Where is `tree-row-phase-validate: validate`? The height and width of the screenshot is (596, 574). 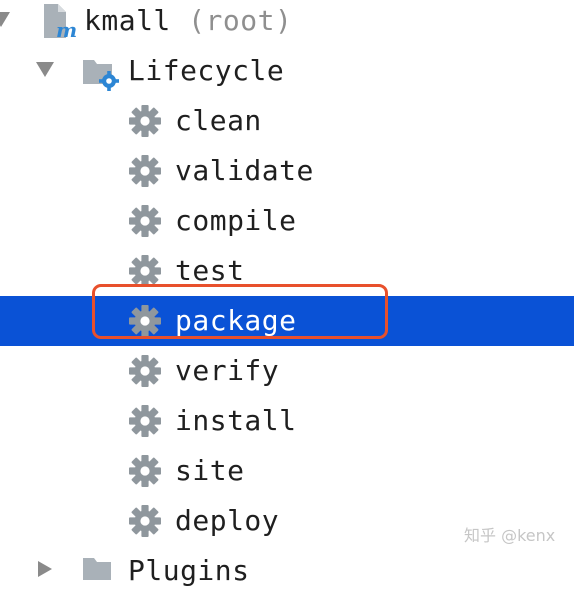
tree-row-phase-validate: validate is located at coordinates (287, 171).